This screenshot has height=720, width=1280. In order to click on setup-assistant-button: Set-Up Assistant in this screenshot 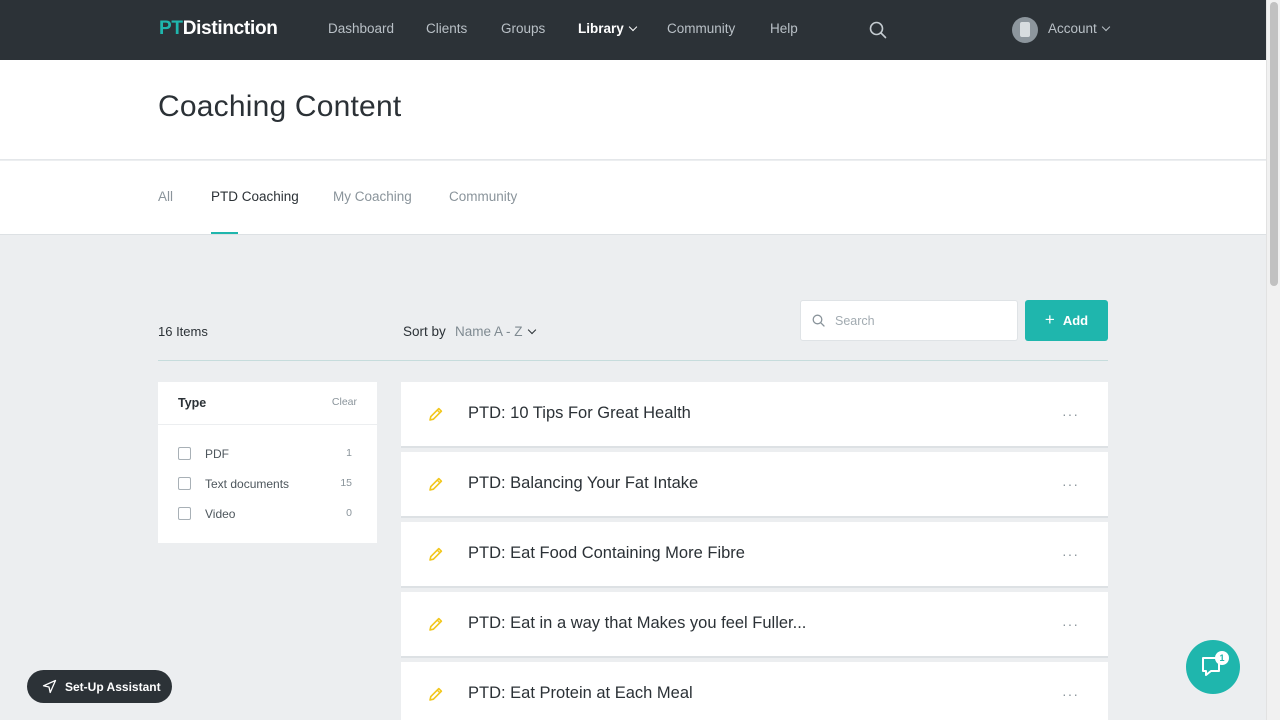, I will do `click(99, 686)`.